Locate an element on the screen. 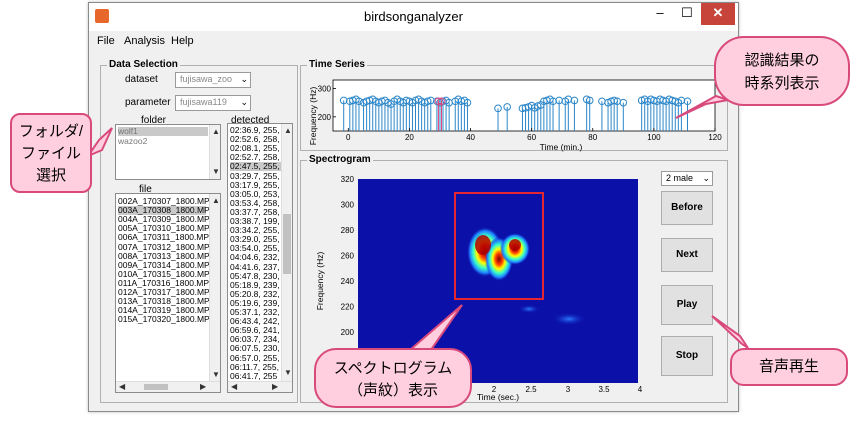 This screenshot has height=428, width=860. parameter-label: parameter is located at coordinates (148, 102).